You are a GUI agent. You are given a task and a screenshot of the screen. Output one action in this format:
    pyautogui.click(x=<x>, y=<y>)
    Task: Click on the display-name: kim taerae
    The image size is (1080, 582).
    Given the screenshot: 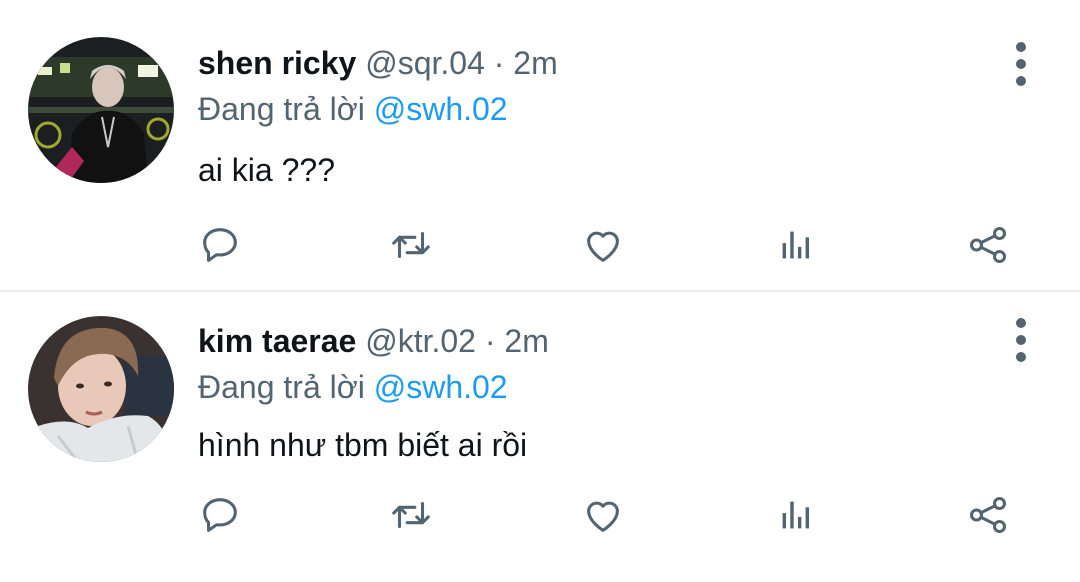 What is the action you would take?
    pyautogui.click(x=277, y=341)
    